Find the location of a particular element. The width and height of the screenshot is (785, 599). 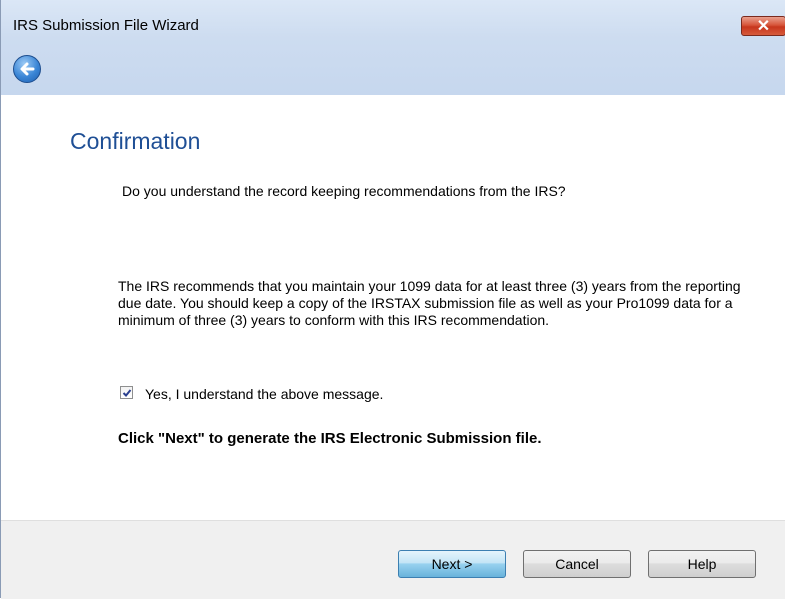

acknowledge-checkbox is located at coordinates (126, 392).